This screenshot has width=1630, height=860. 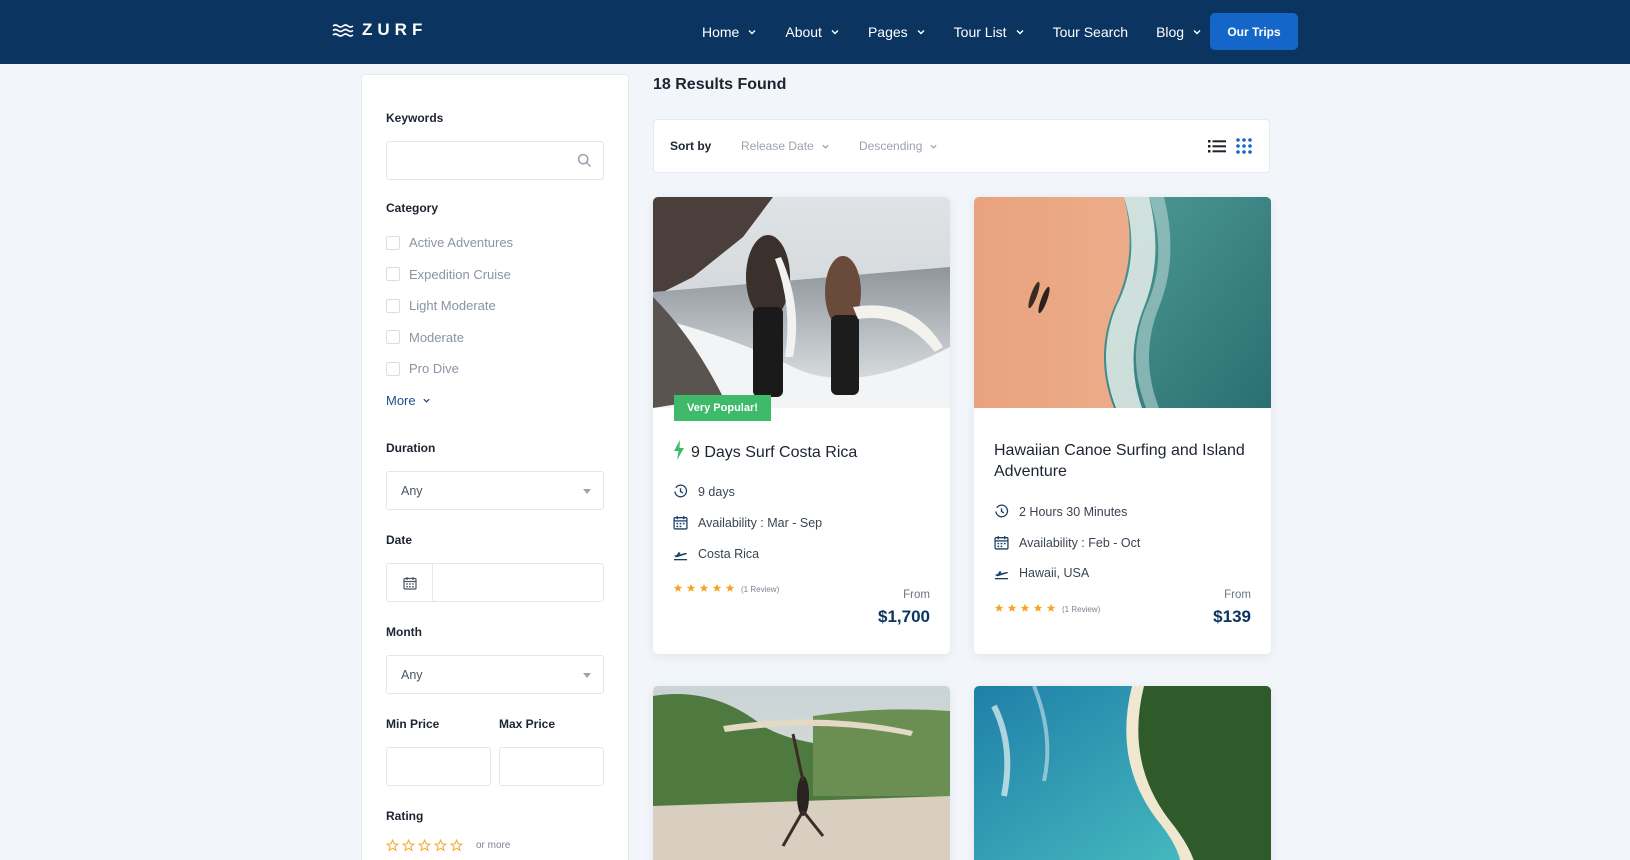 What do you see at coordinates (551, 766) in the screenshot?
I see `max-price-input` at bounding box center [551, 766].